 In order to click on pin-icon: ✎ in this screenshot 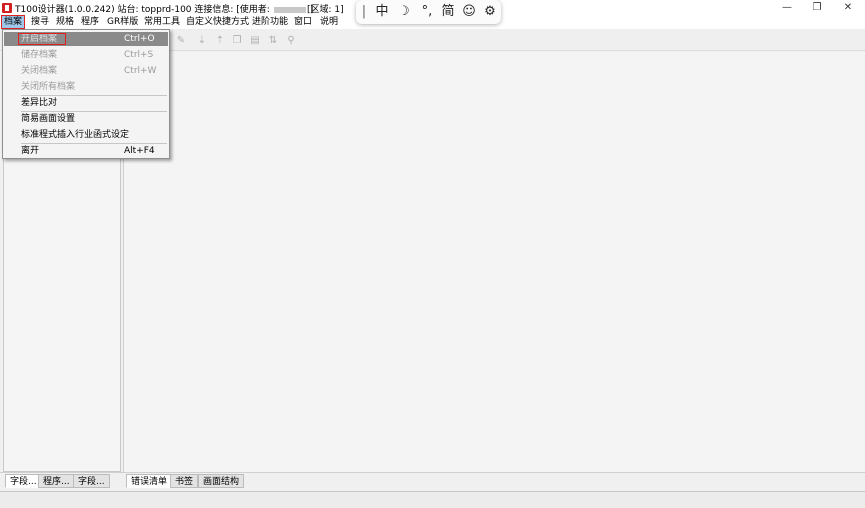, I will do `click(181, 40)`.